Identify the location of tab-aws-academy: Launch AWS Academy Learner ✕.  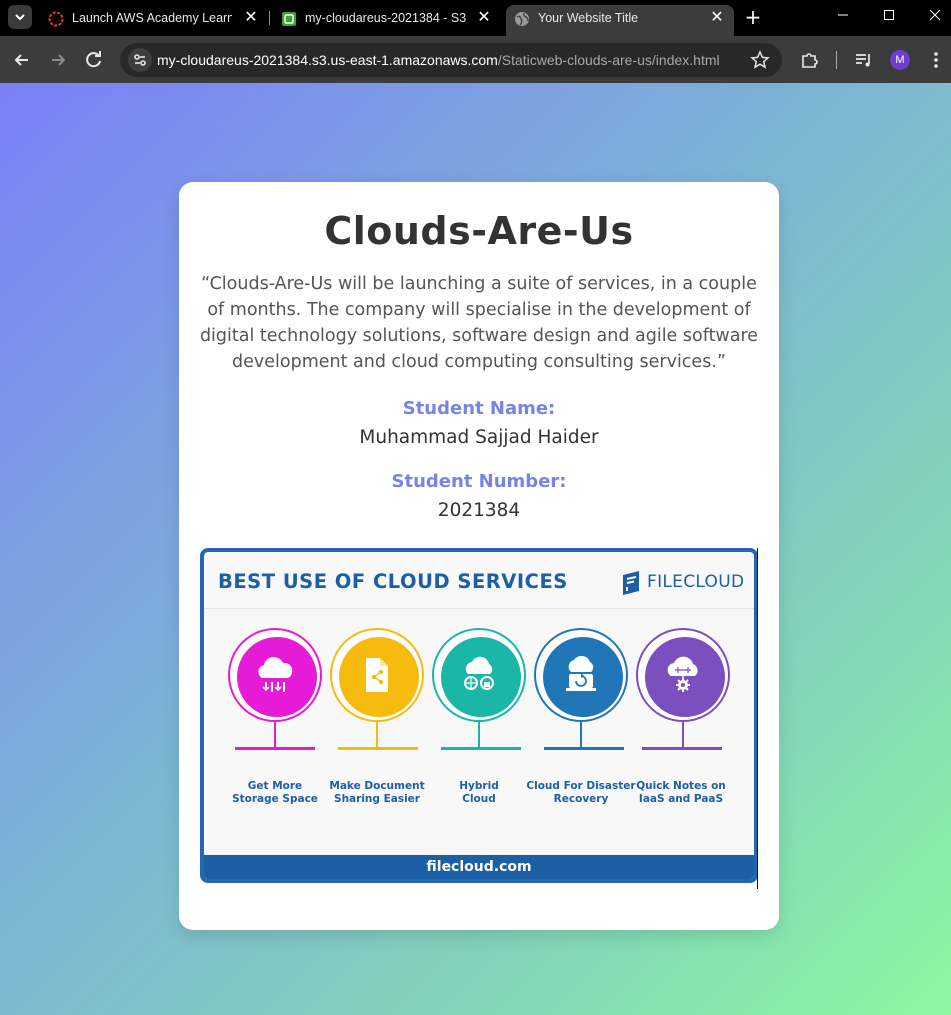
(152, 20).